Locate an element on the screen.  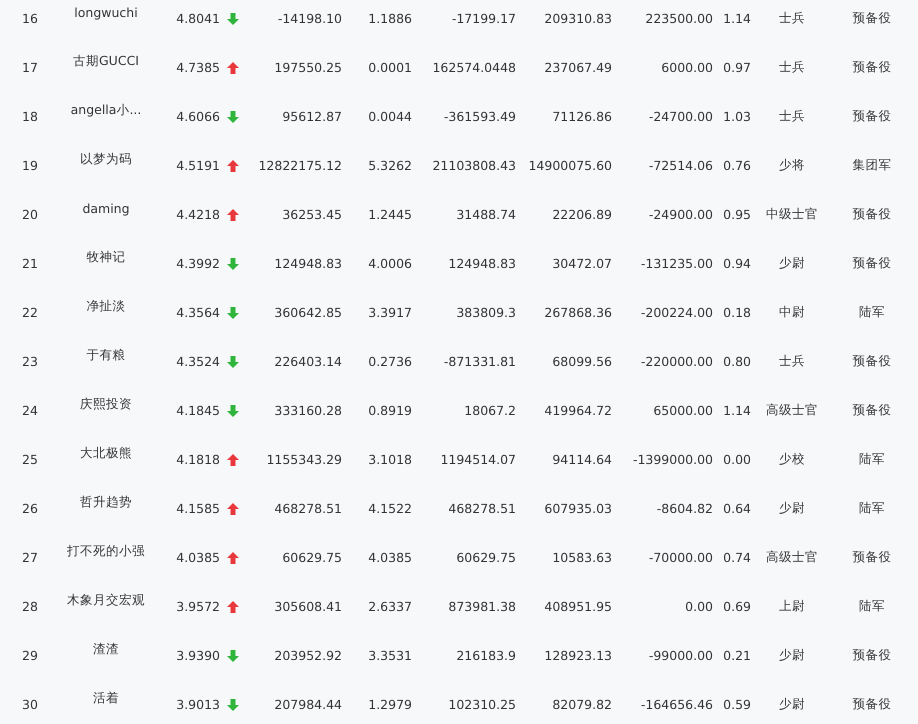
table-cell: -99000.00 is located at coordinates (680, 655).